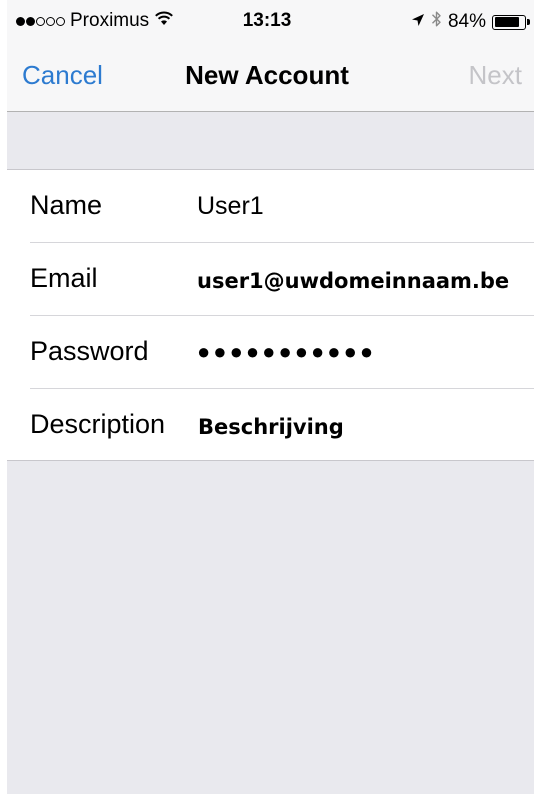 The image size is (534, 794). I want to click on battery-icon, so click(511, 22).